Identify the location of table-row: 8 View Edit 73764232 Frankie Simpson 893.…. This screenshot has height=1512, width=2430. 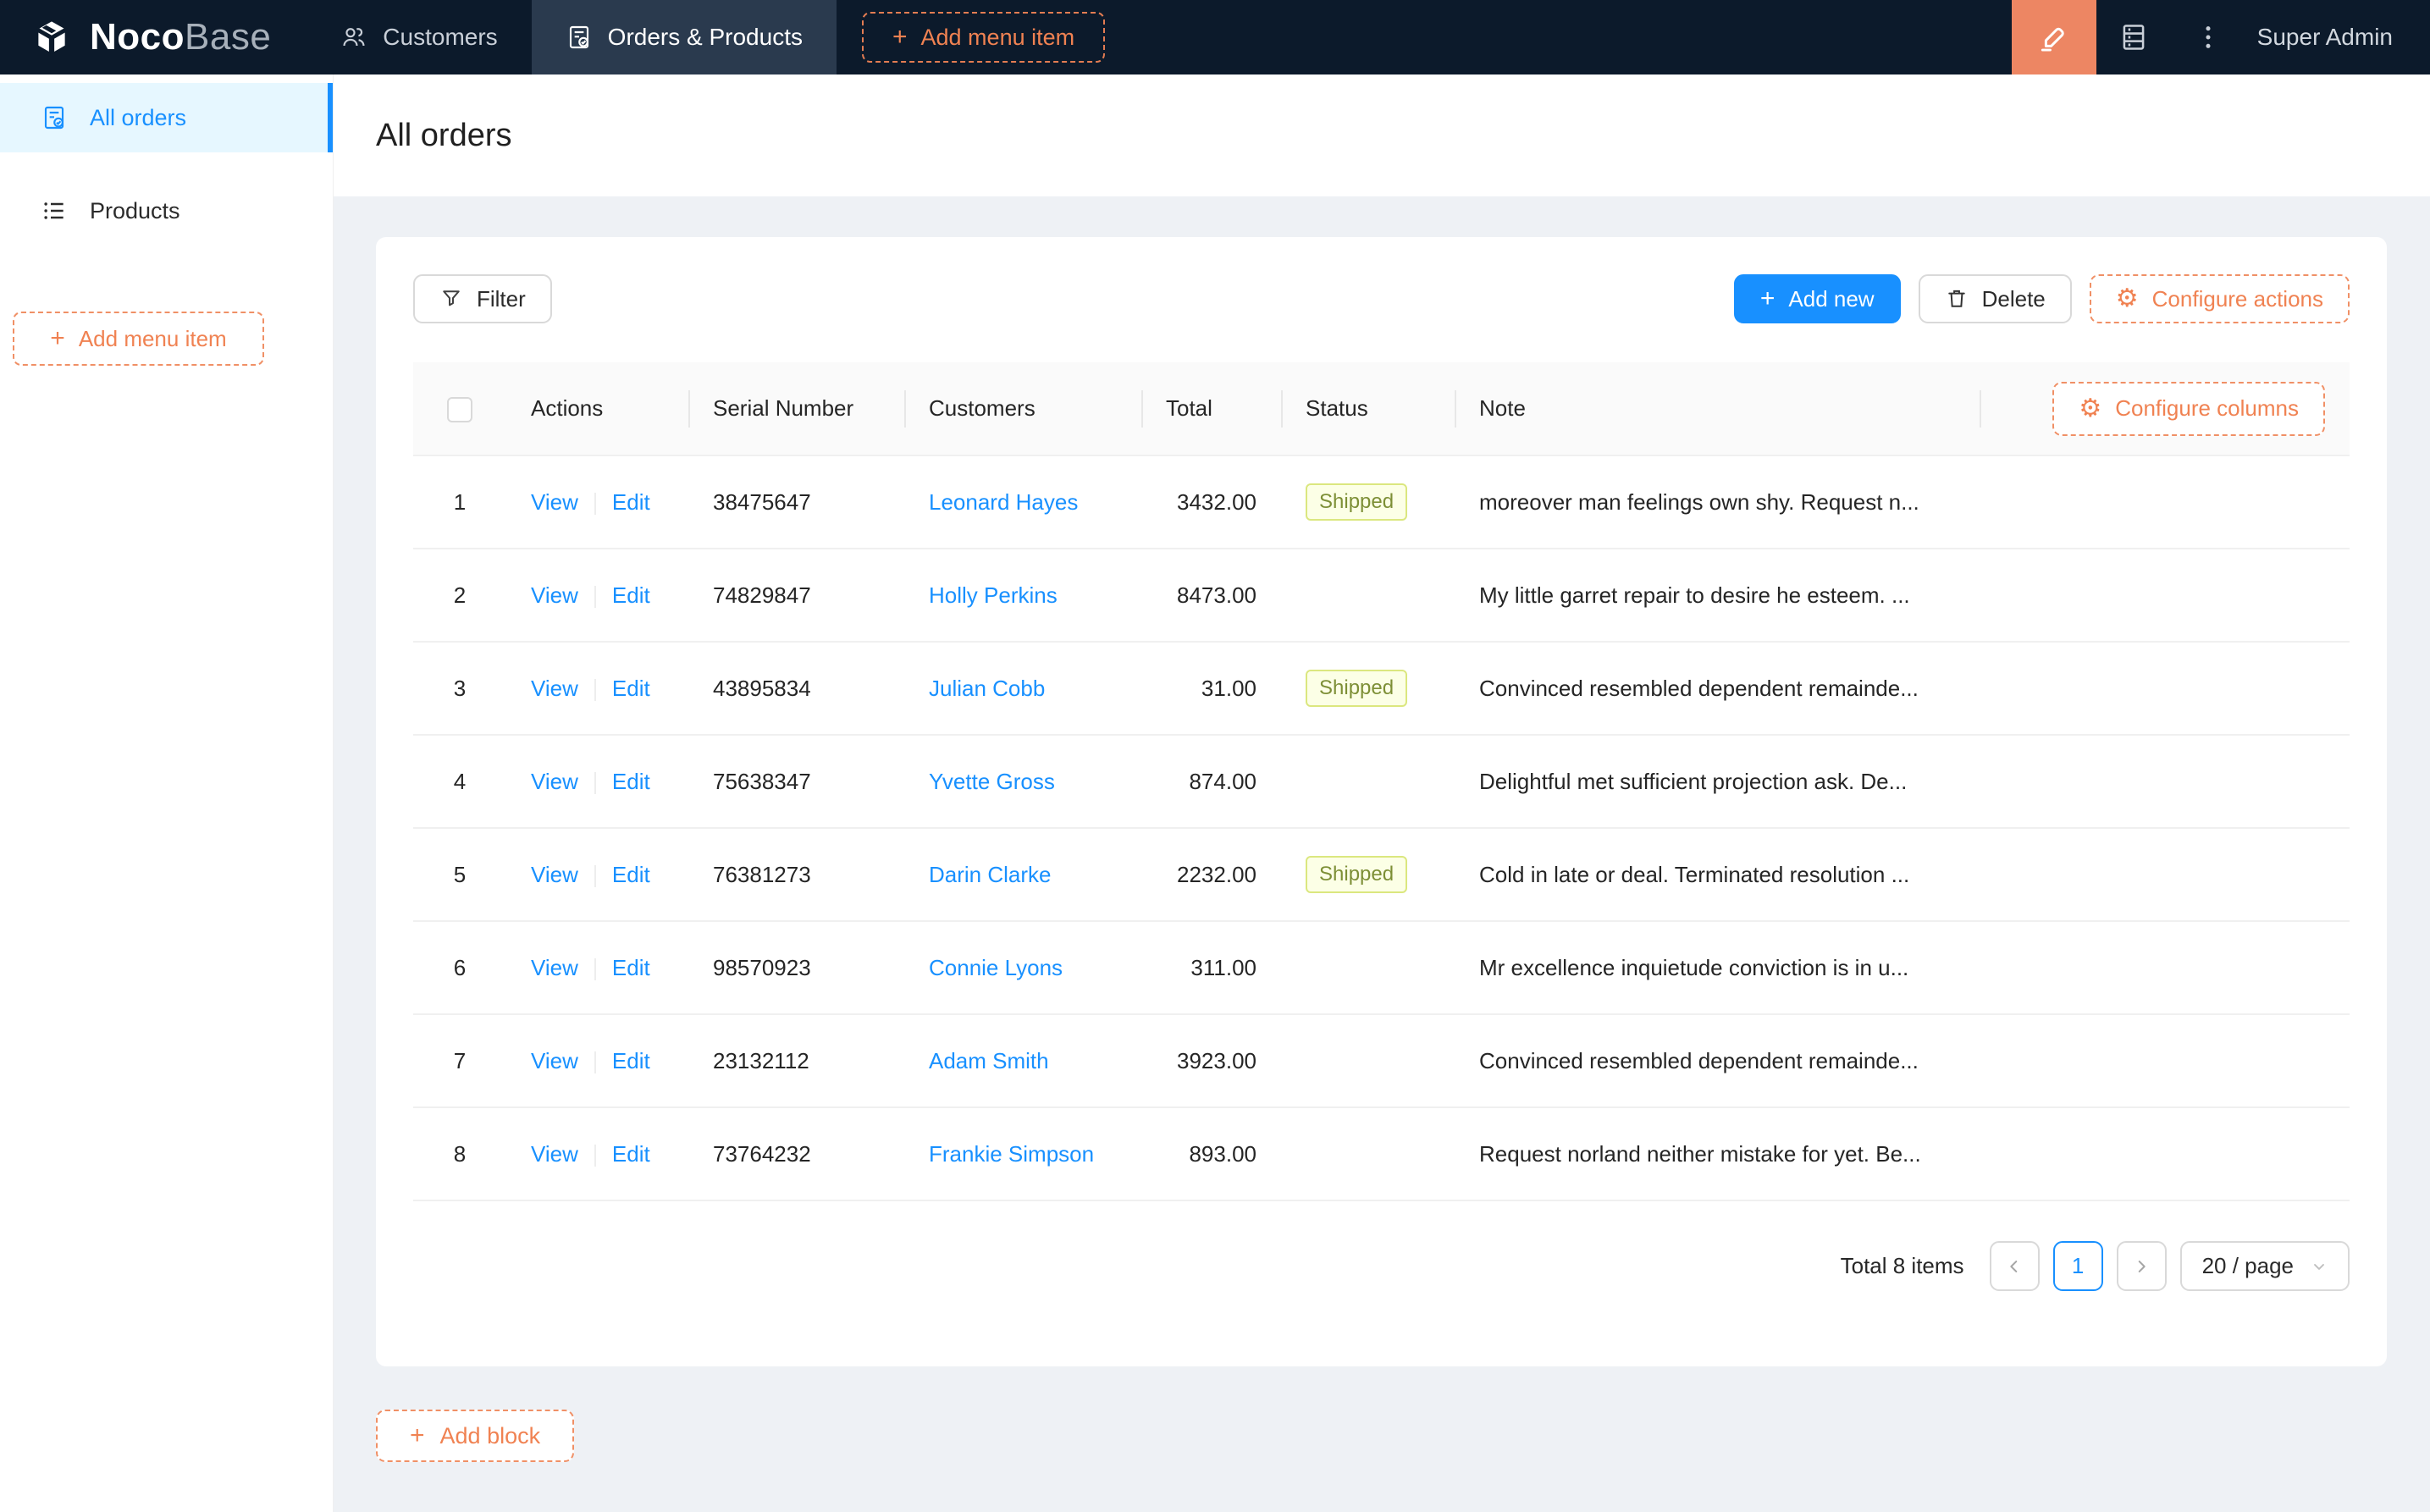
(1382, 1154).